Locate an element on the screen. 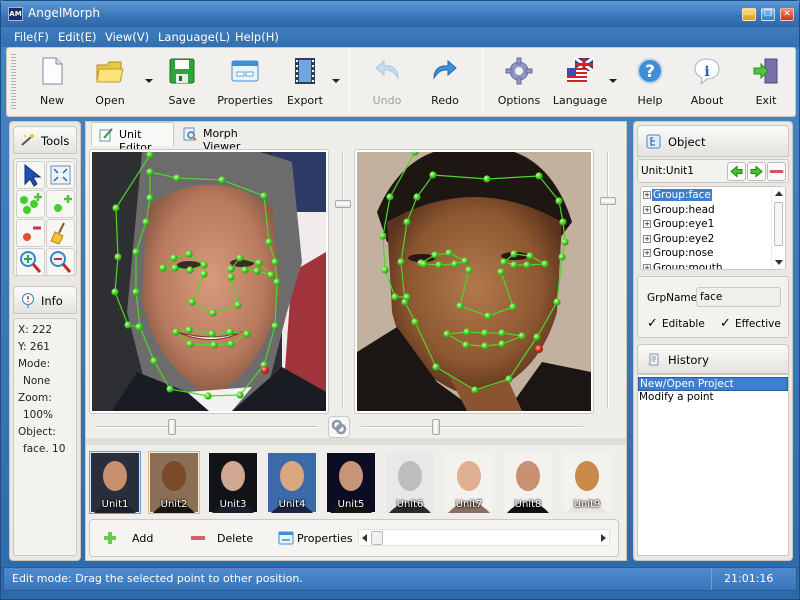 The width and height of the screenshot is (800, 600). grpname-input: face is located at coordinates (738, 297).